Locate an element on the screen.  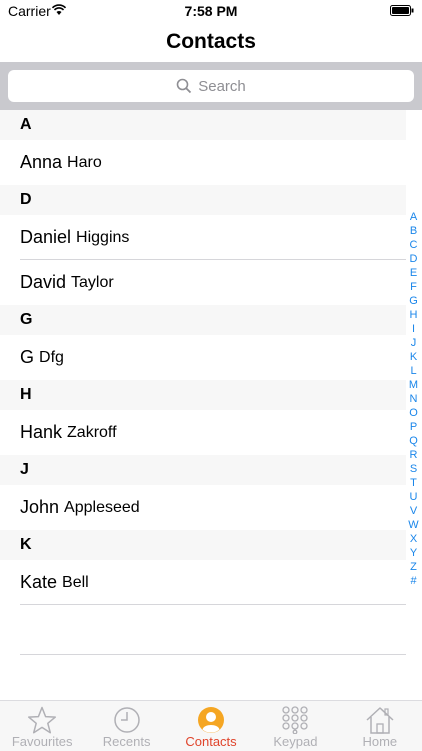
index-letter: M is located at coordinates (413, 385).